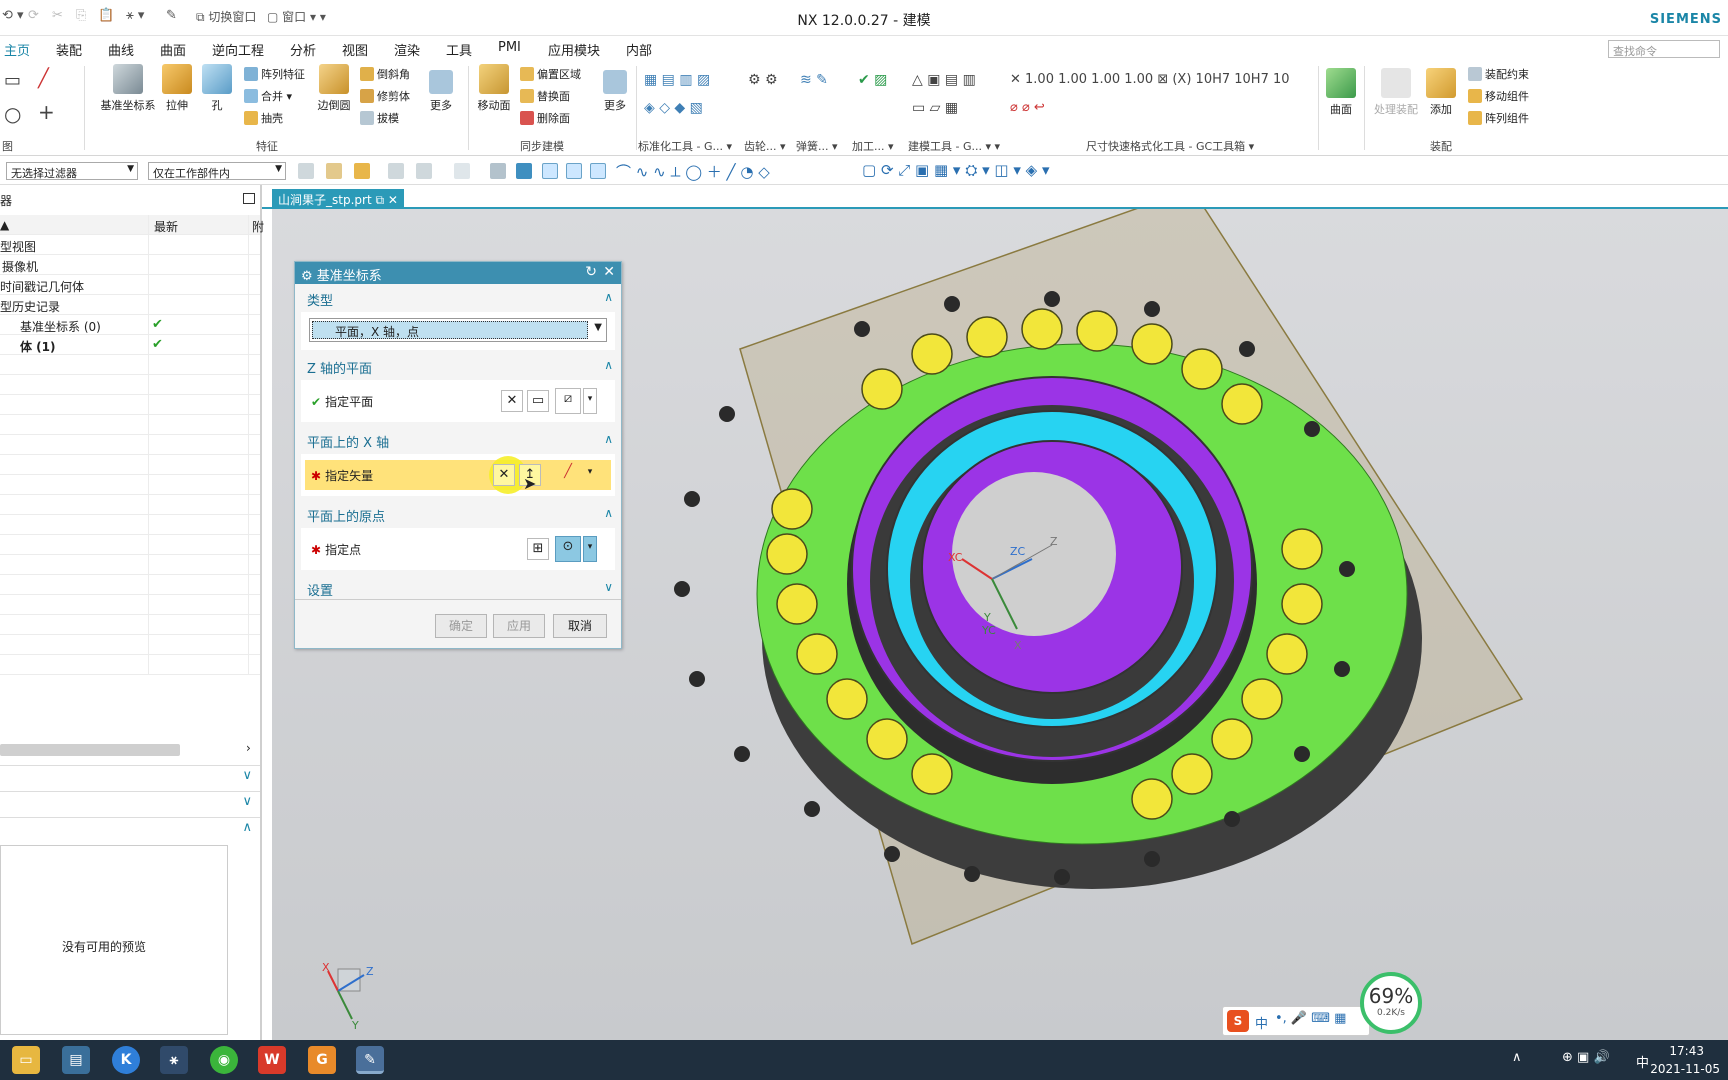 This screenshot has width=1728, height=1080. I want to click on feature-more-button: 更多, so click(441, 91).